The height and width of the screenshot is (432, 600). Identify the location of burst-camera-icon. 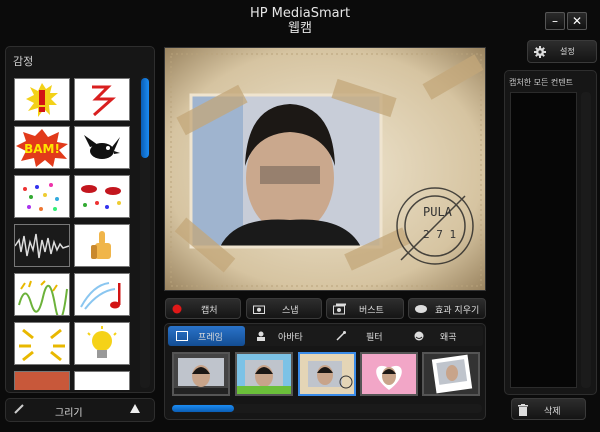
(339, 309).